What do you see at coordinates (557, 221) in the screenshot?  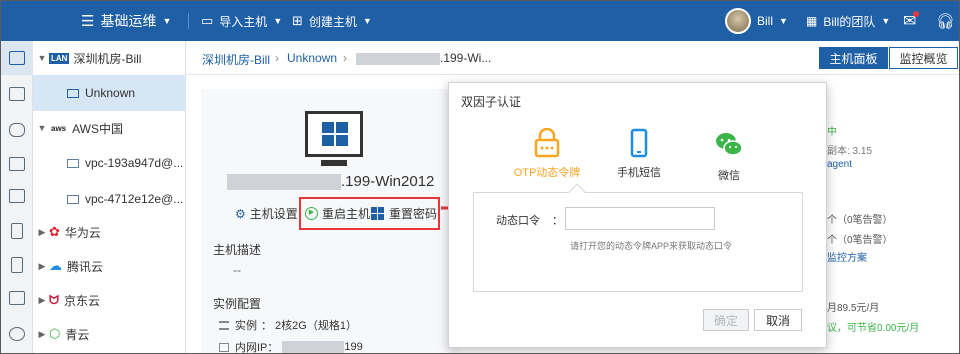 I see `otp-field-colon: ：` at bounding box center [557, 221].